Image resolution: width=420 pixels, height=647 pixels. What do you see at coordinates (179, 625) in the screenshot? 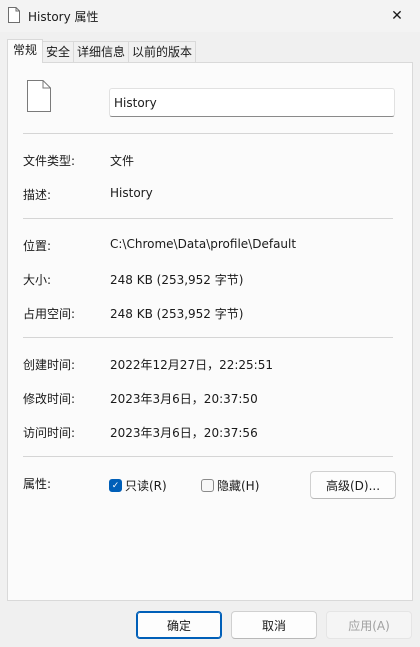
I see `ok-button: 确定` at bounding box center [179, 625].